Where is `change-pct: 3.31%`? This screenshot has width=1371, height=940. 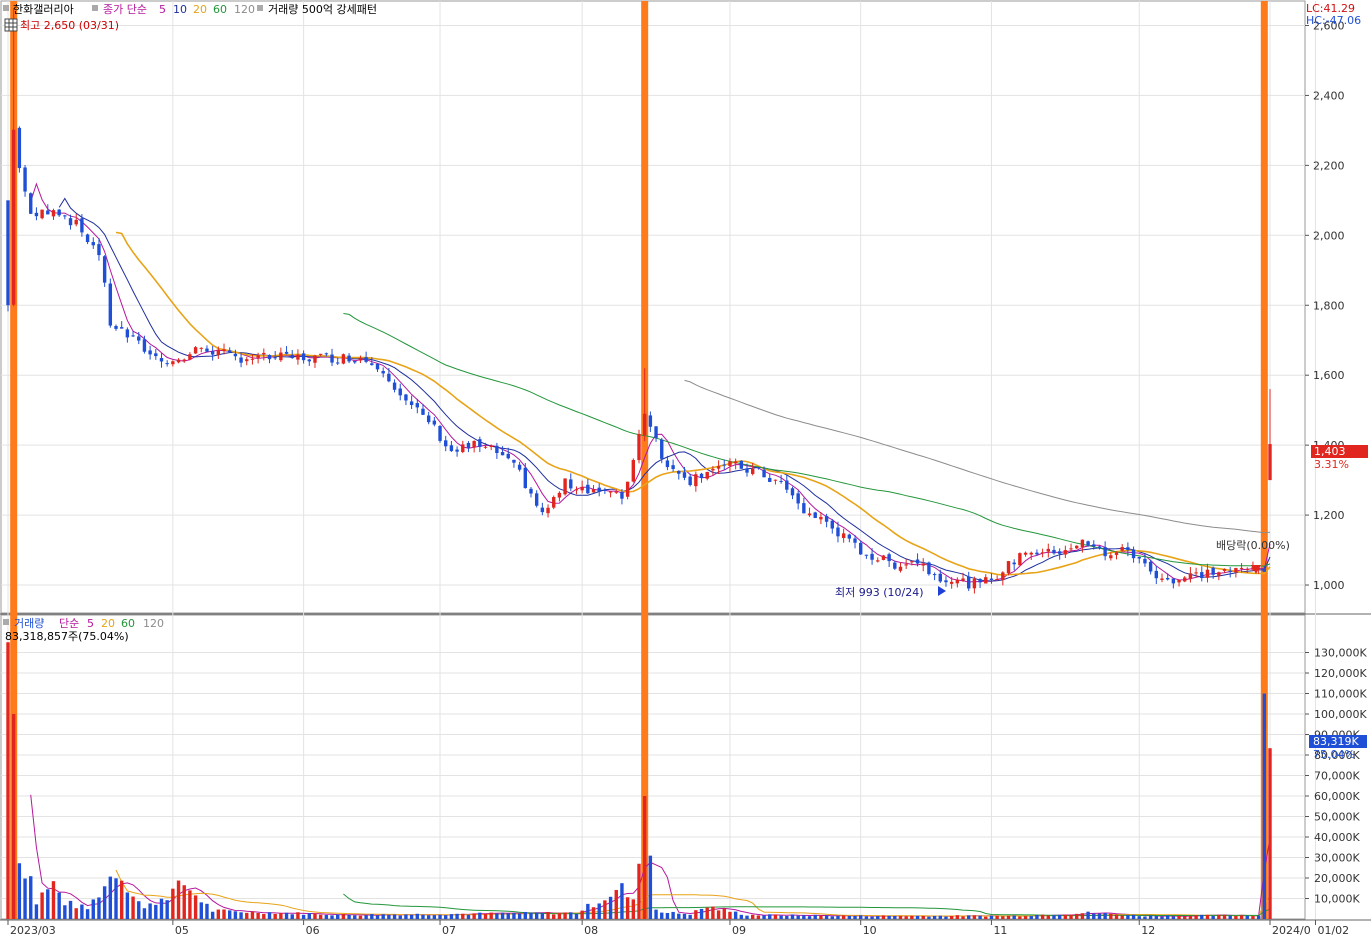 change-pct: 3.31% is located at coordinates (1331, 464).